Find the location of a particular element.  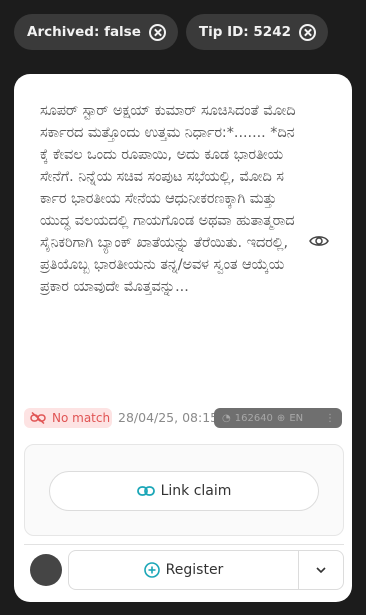

register-dropdown-button is located at coordinates (321, 570).